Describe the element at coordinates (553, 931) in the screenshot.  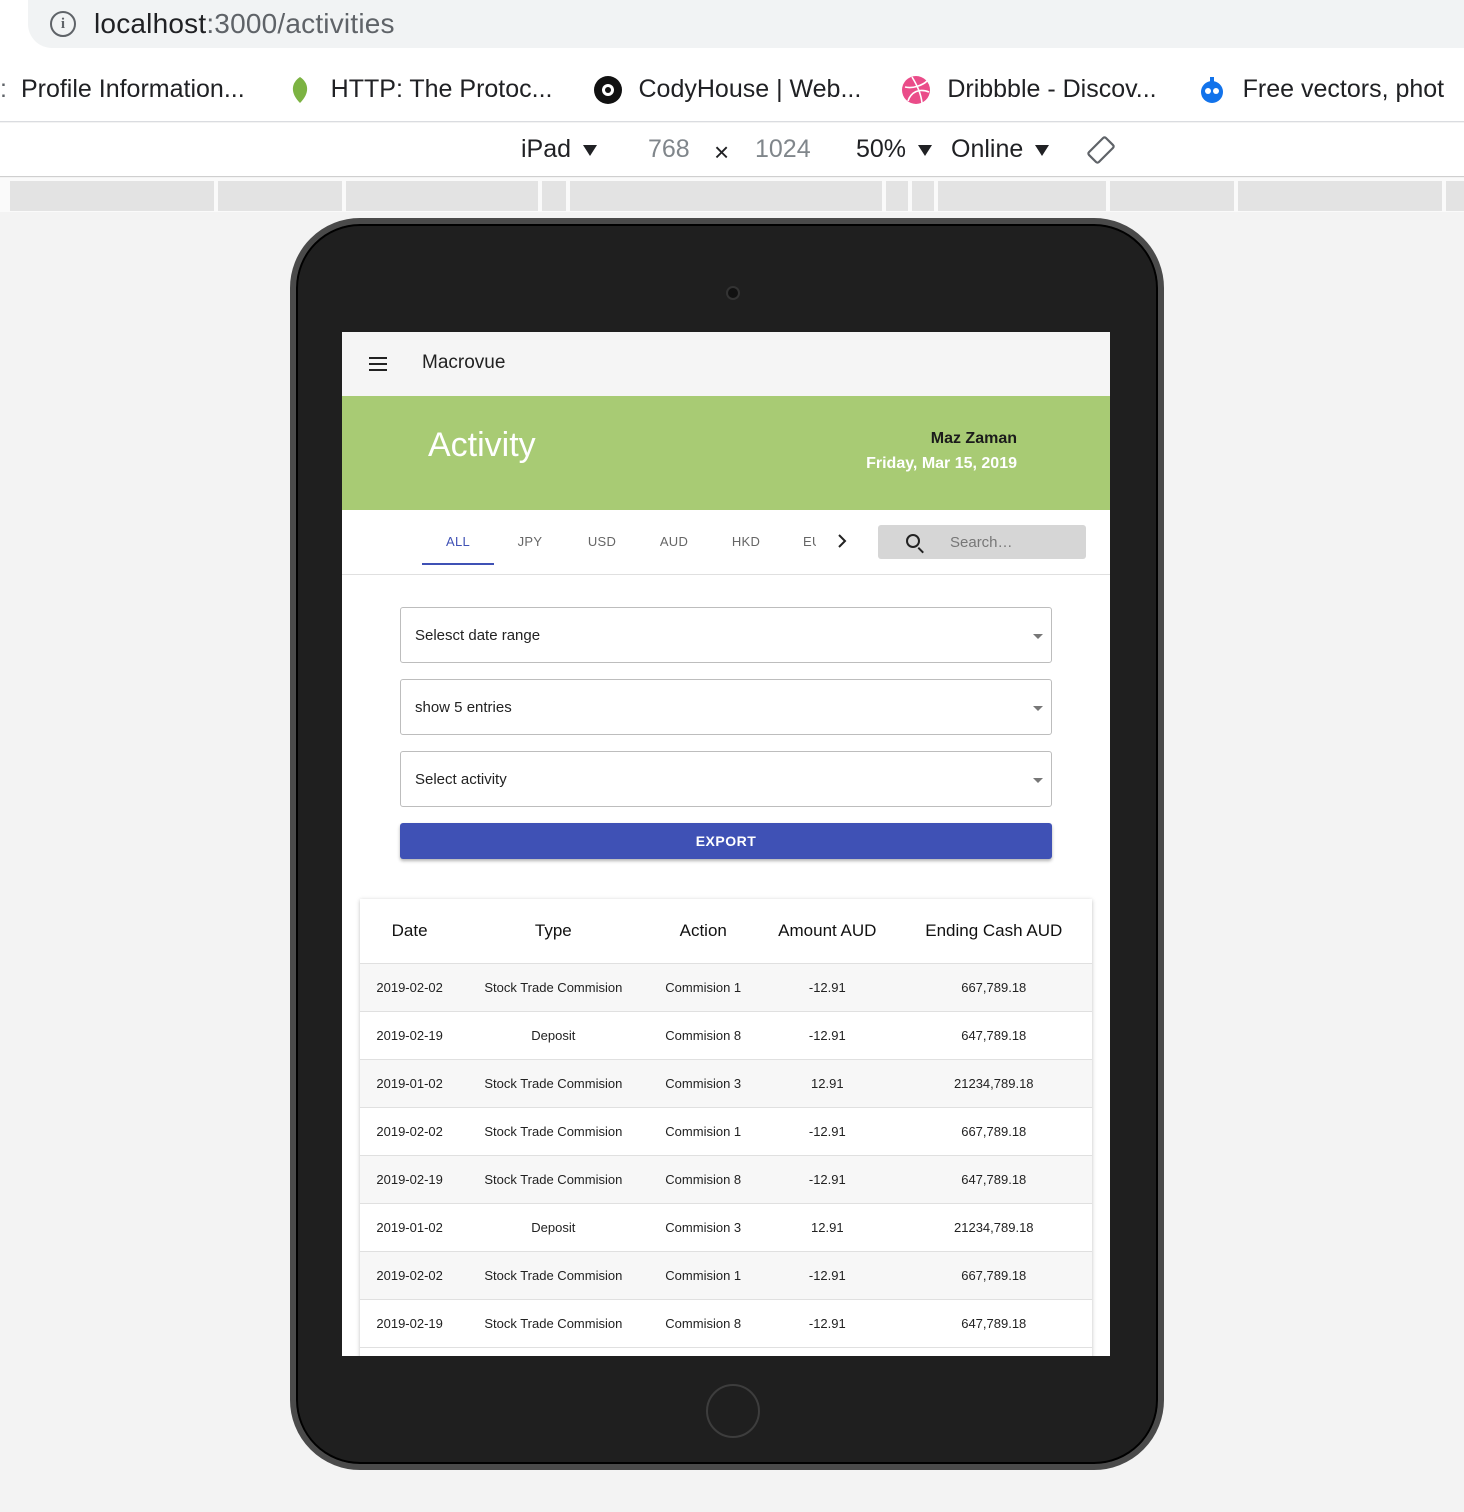
I see `header-type: Type` at that location.